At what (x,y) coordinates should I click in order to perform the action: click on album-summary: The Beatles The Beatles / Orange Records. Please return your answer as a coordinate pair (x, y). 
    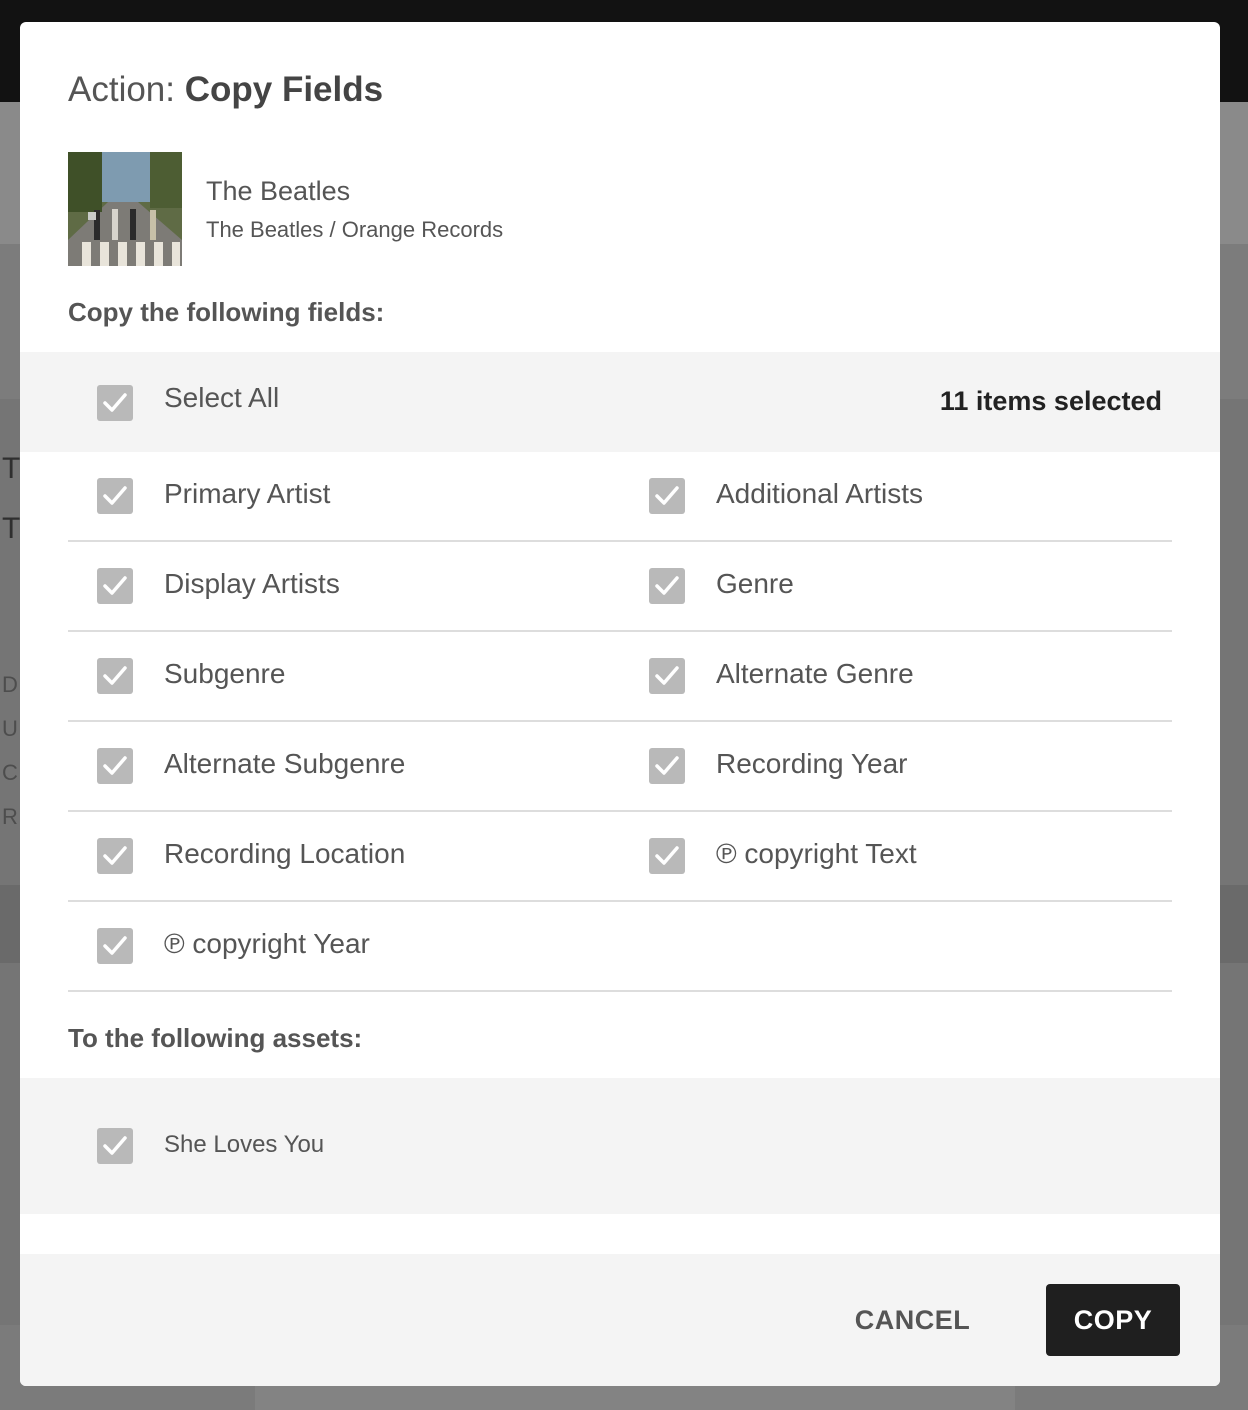
    Looking at the image, I should click on (285, 209).